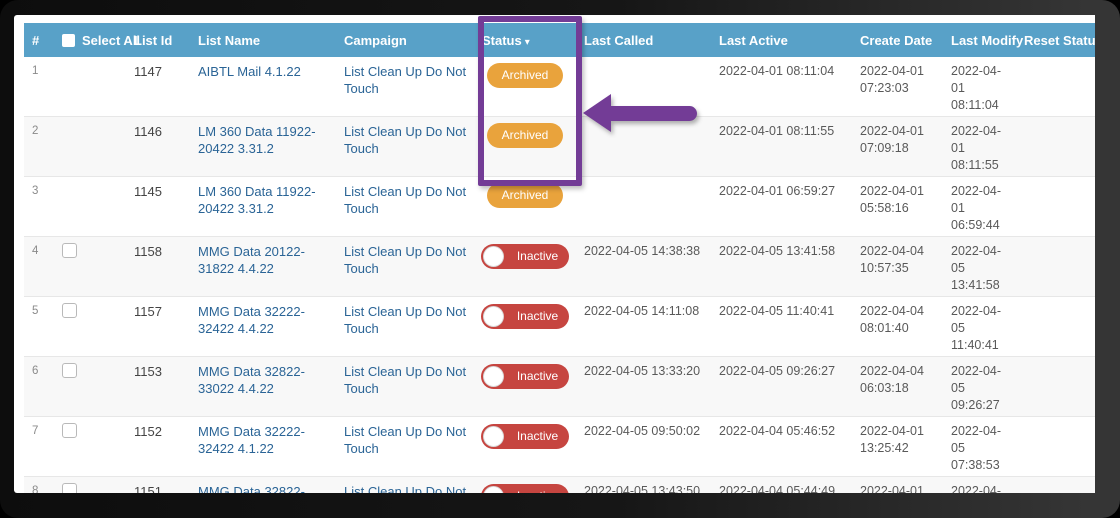 This screenshot has height=518, width=1120. What do you see at coordinates (36, 40) in the screenshot?
I see `num-header-label: #` at bounding box center [36, 40].